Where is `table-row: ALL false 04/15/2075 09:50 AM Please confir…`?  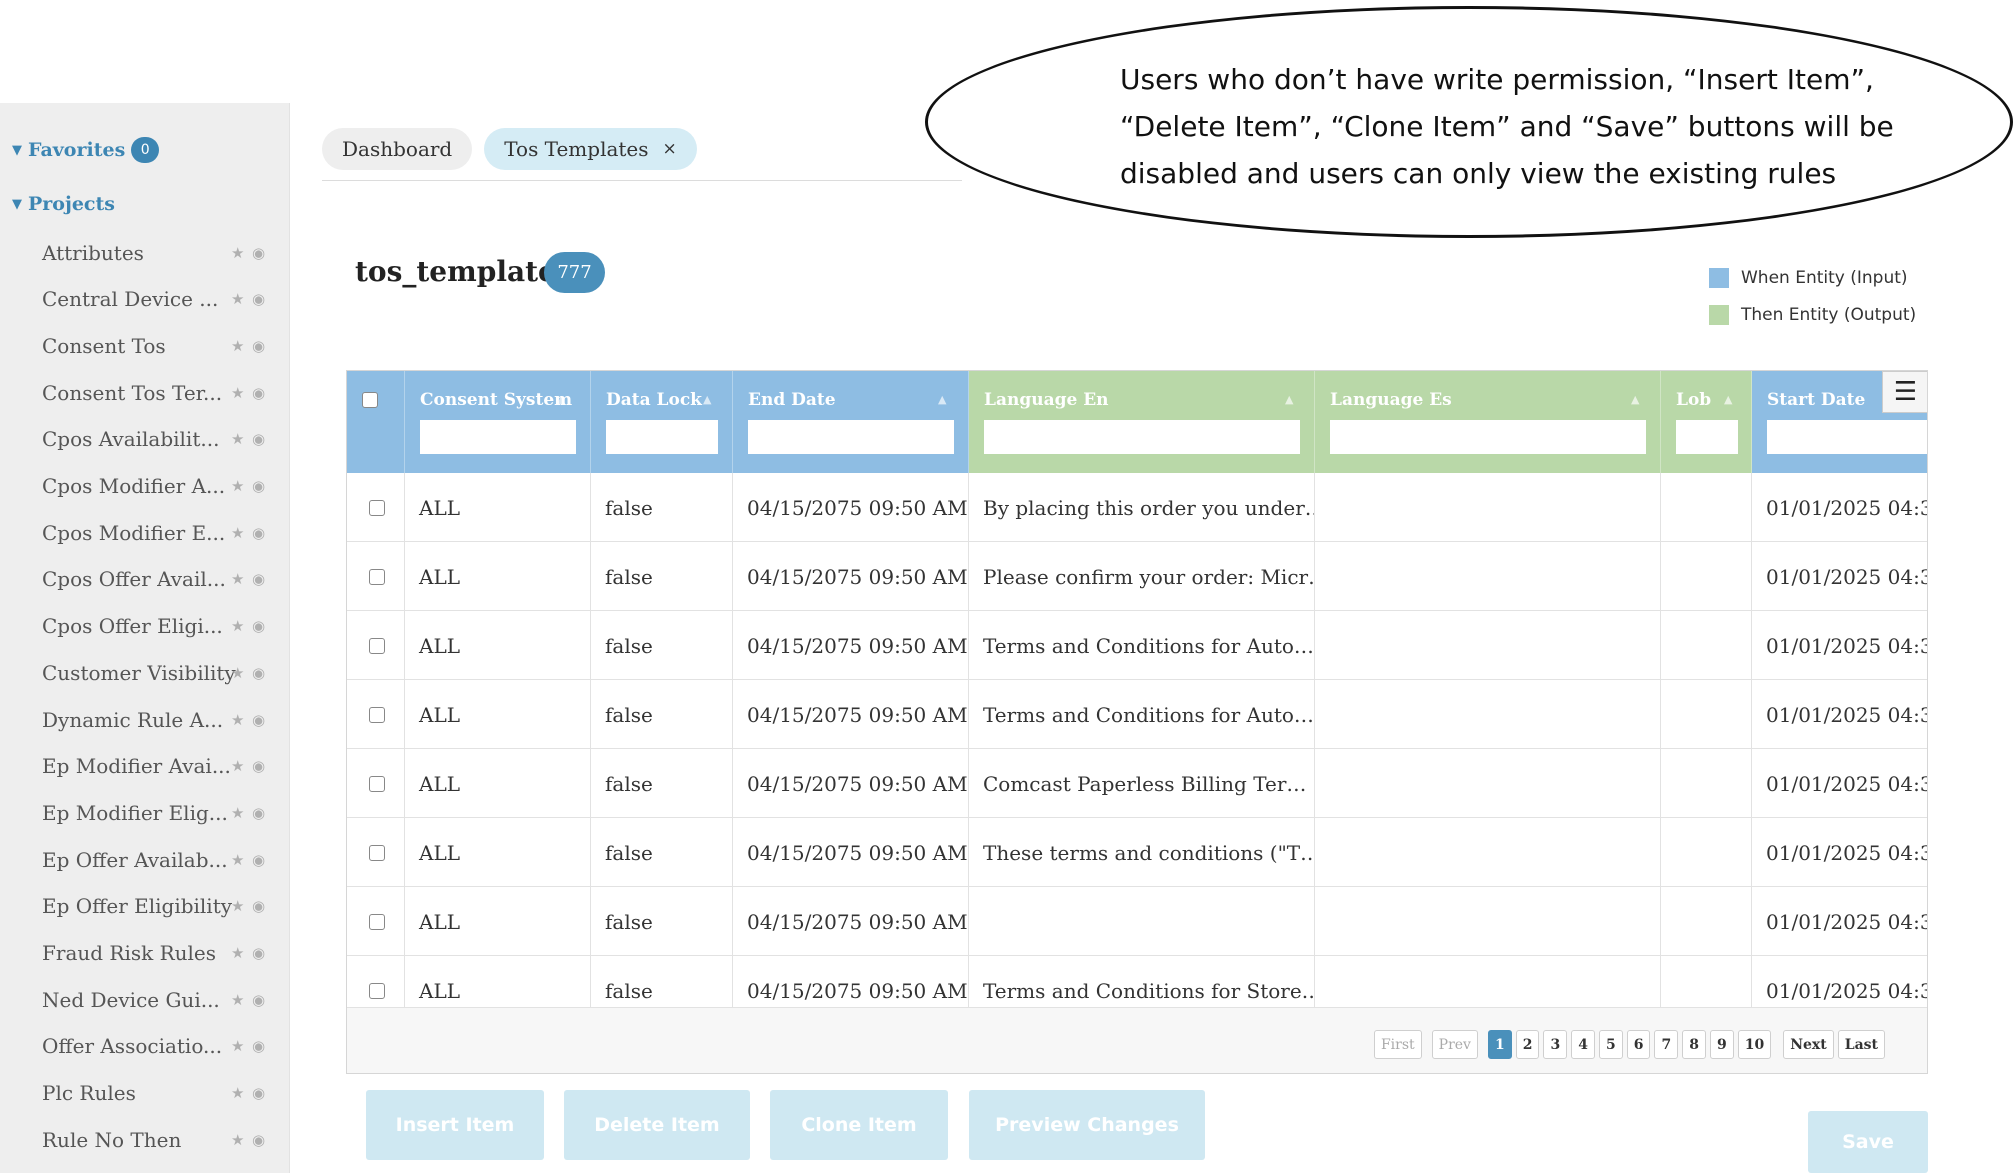
table-row: ALL false 04/15/2075 09:50 AM Please confir… is located at coordinates (1137, 576).